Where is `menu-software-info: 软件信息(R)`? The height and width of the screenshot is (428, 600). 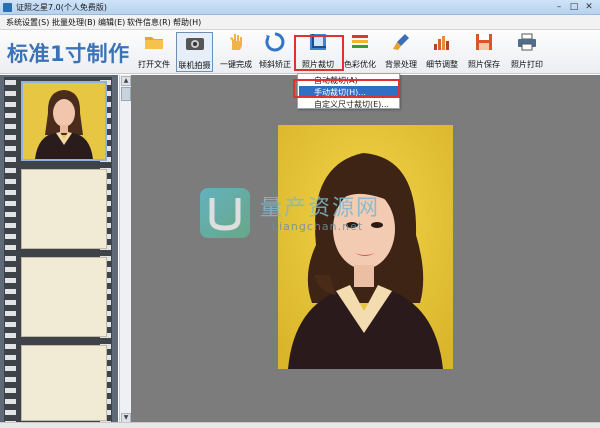 menu-software-info: 软件信息(R) is located at coordinates (149, 22).